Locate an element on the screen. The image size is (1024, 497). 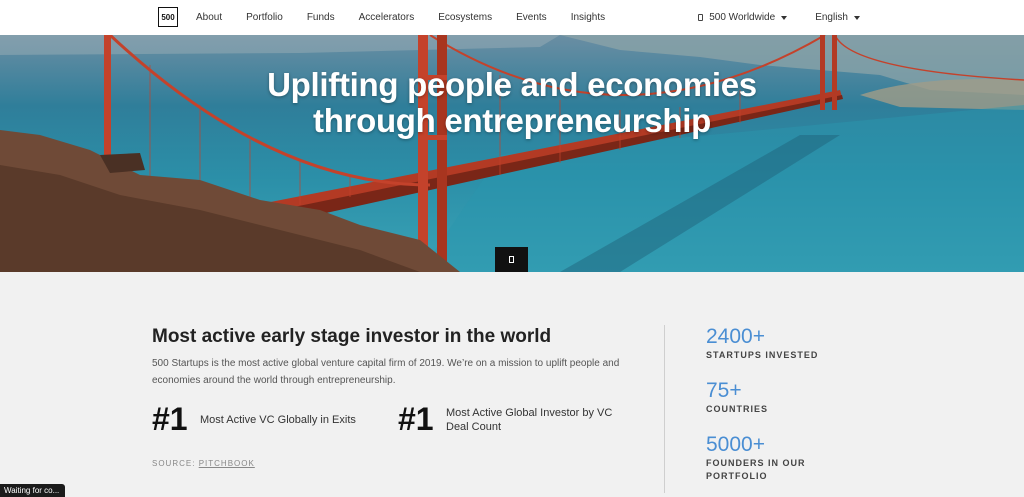
language-dropdown: English is located at coordinates (837, 17).